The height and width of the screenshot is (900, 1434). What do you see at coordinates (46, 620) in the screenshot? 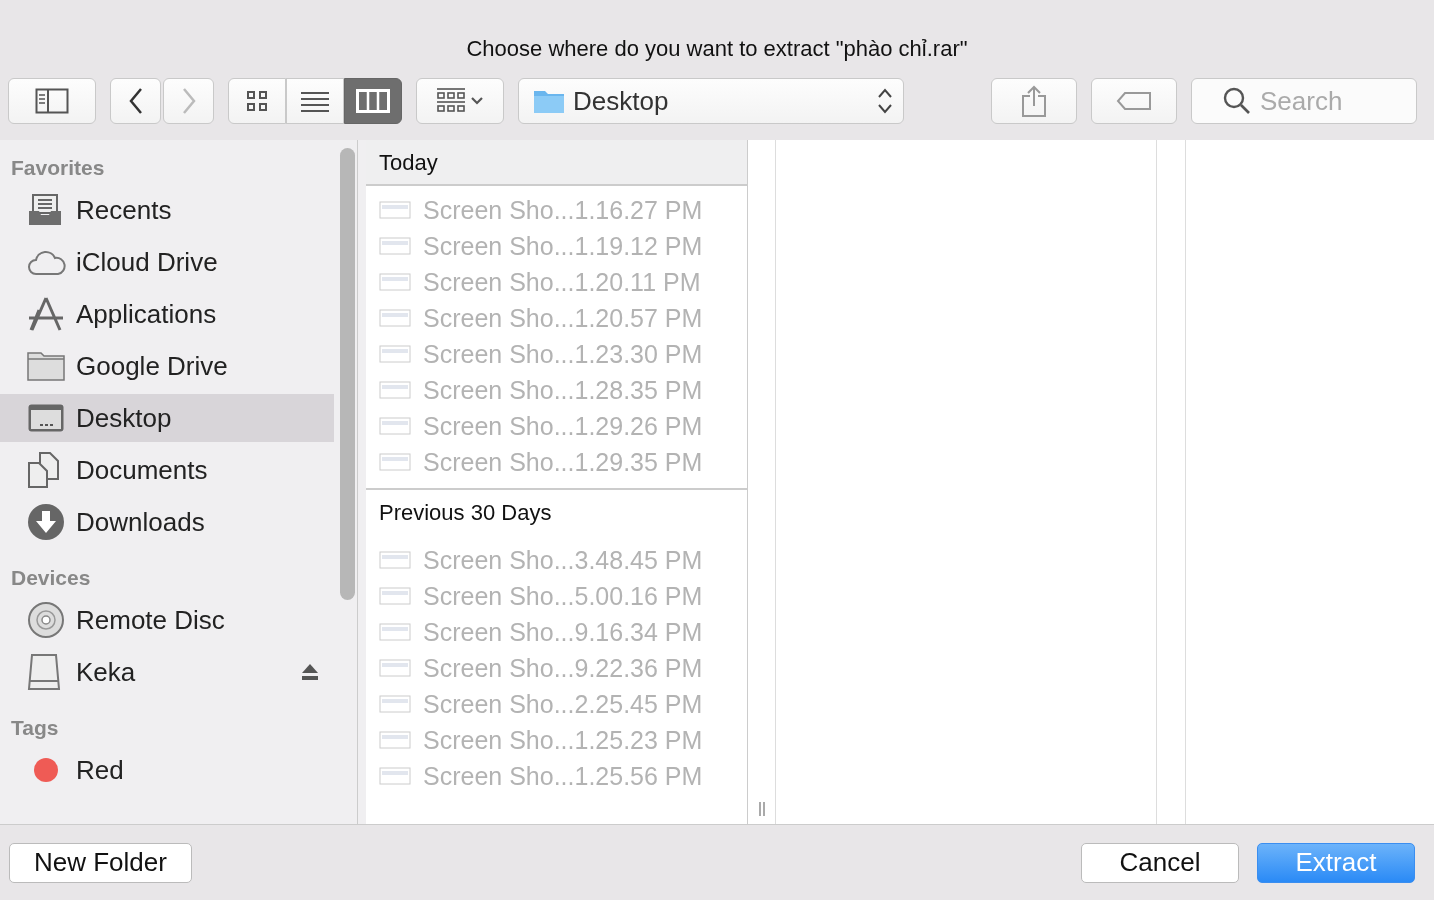
I see `disc-icon` at bounding box center [46, 620].